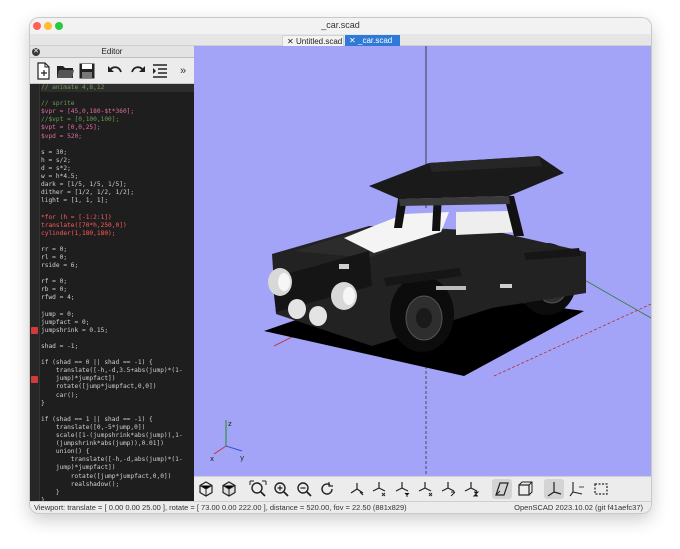  Describe the element at coordinates (471, 489) in the screenshot. I see `view-back-icon` at that location.